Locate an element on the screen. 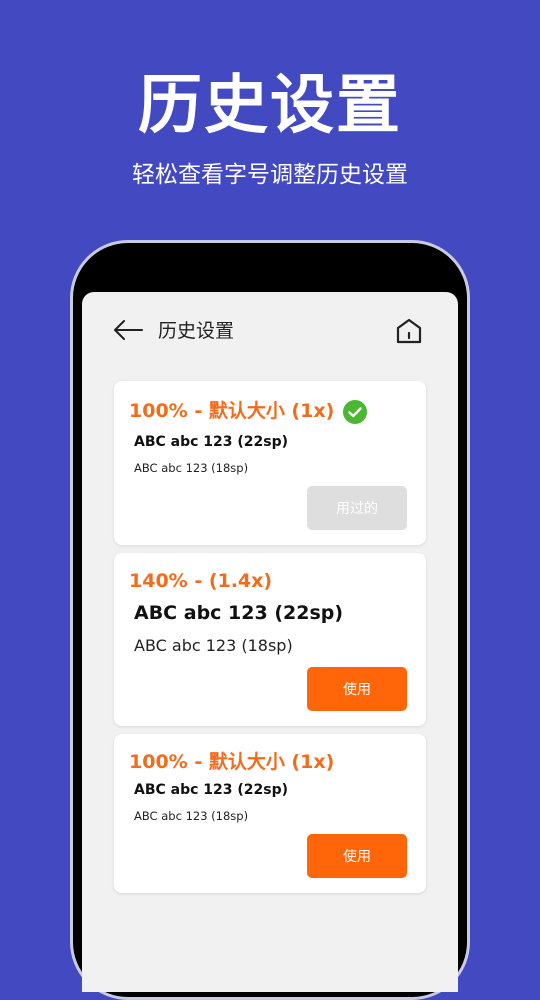  app-bar: 历史设置 is located at coordinates (270, 332).